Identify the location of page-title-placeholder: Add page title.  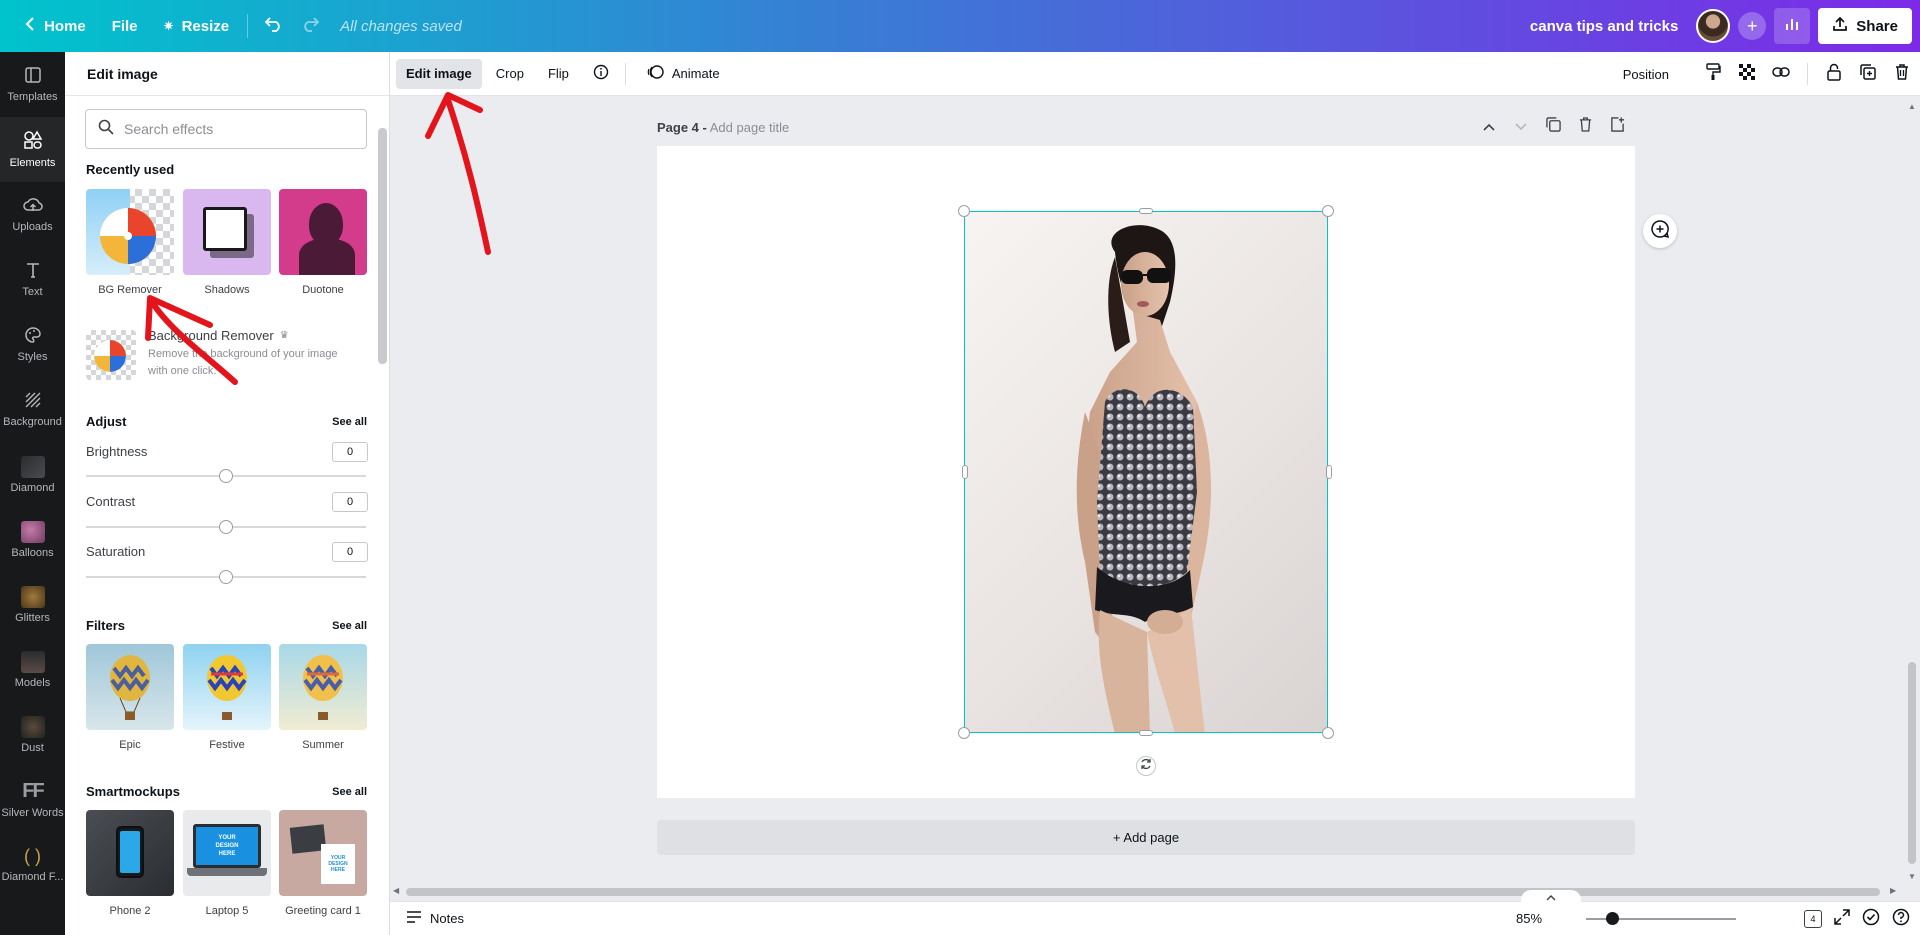
(750, 127).